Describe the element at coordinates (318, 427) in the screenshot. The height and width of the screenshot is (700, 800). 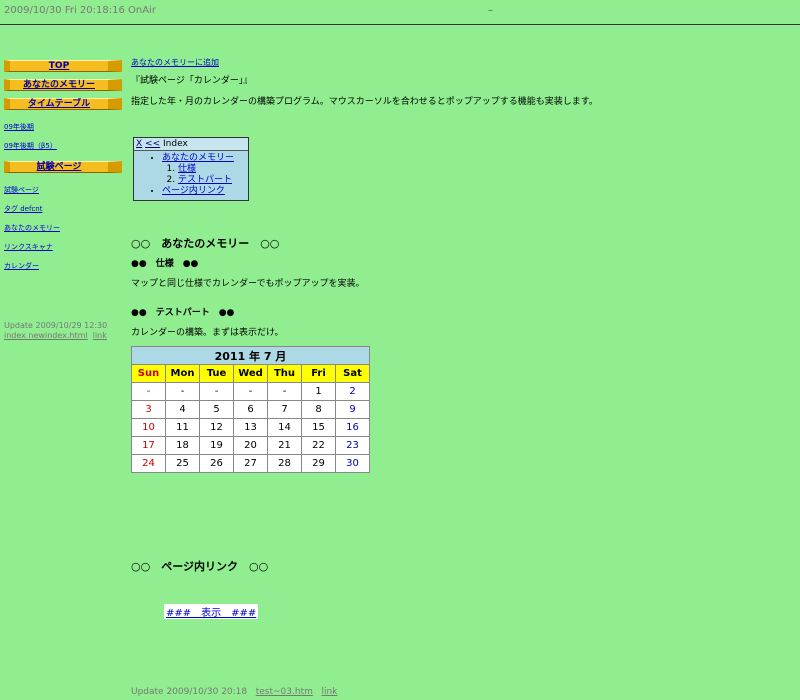
I see `calendar-day-cell: 15` at that location.